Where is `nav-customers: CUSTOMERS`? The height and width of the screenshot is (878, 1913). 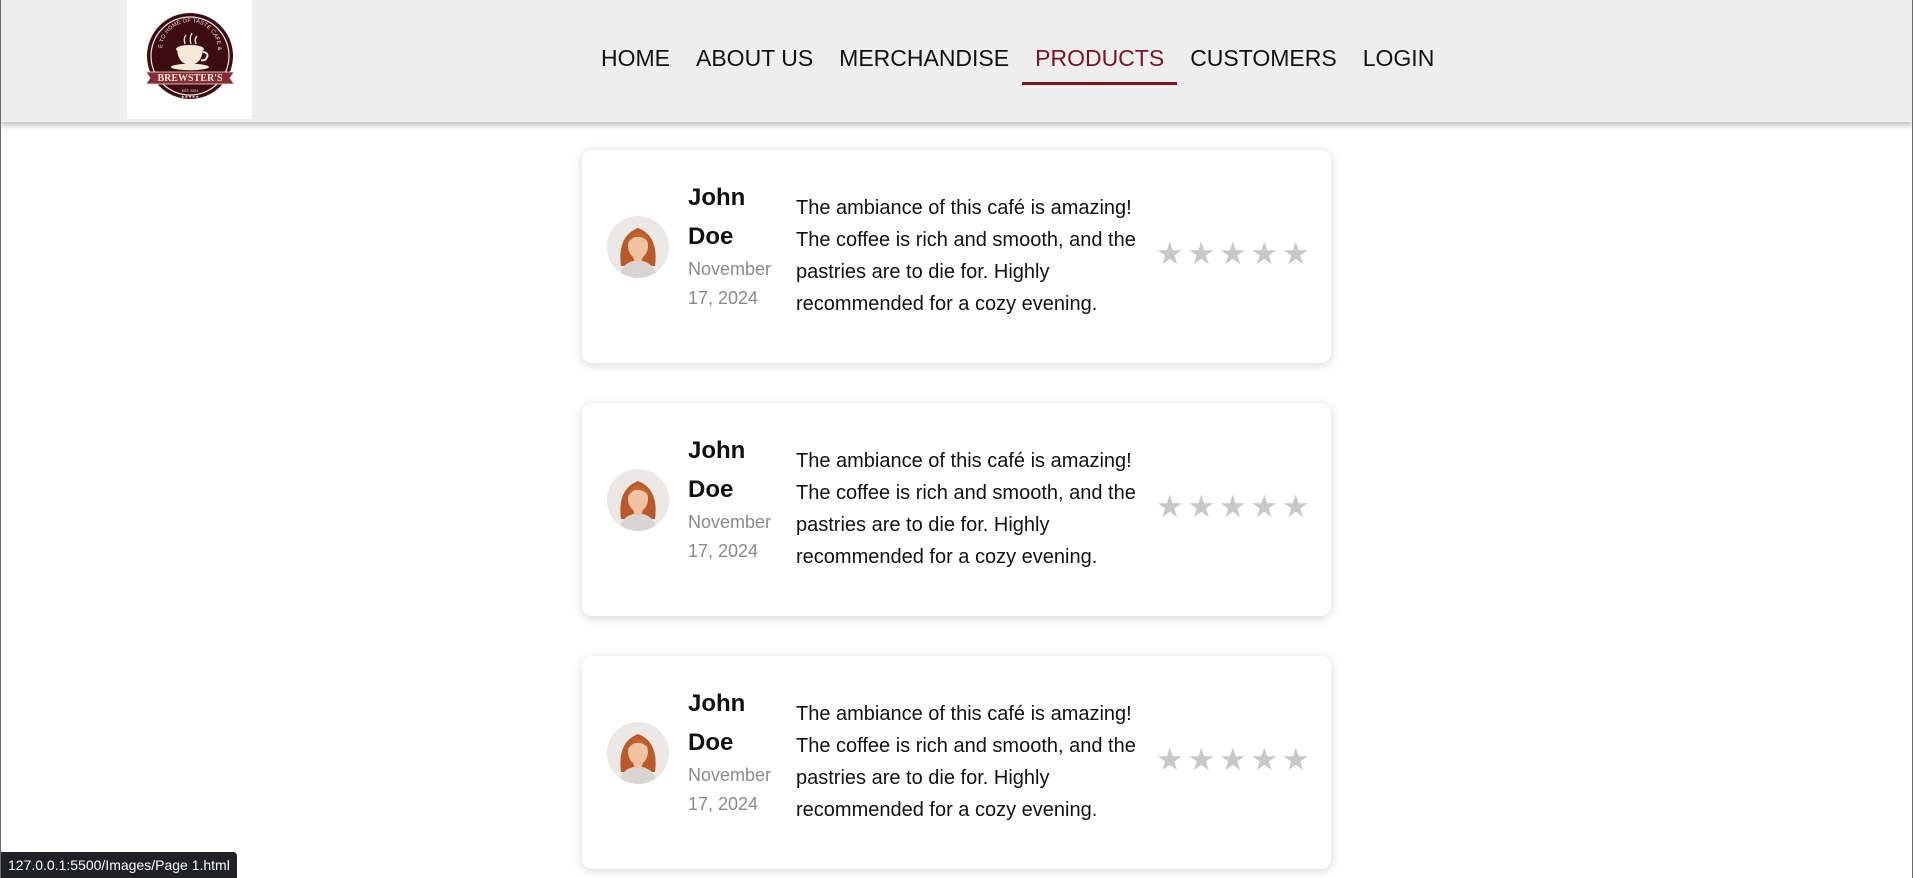 nav-customers: CUSTOMERS is located at coordinates (1263, 61).